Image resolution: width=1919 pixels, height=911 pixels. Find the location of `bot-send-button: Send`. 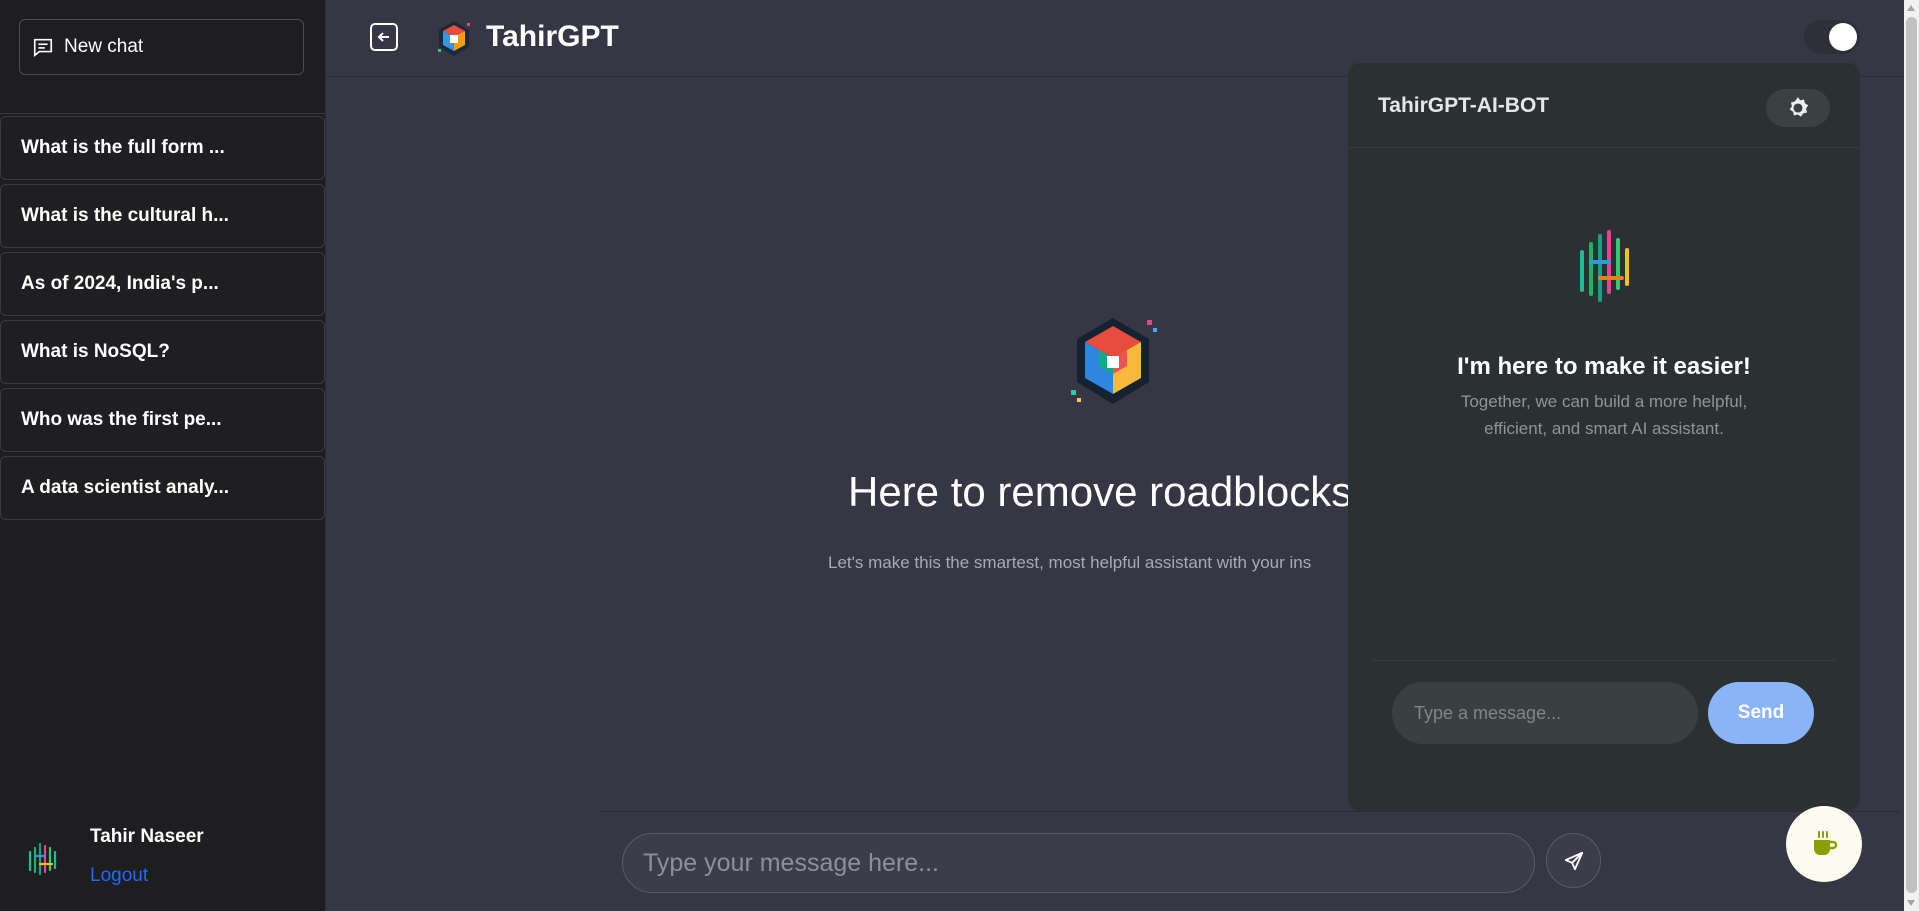

bot-send-button: Send is located at coordinates (1761, 713).